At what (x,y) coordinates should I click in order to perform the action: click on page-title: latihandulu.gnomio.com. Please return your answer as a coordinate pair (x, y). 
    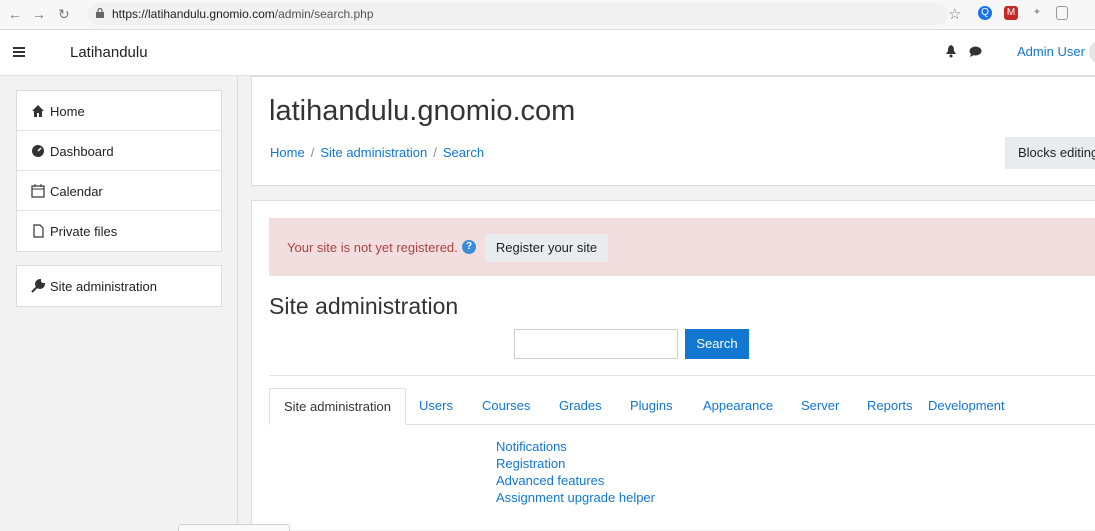
    Looking at the image, I should click on (422, 111).